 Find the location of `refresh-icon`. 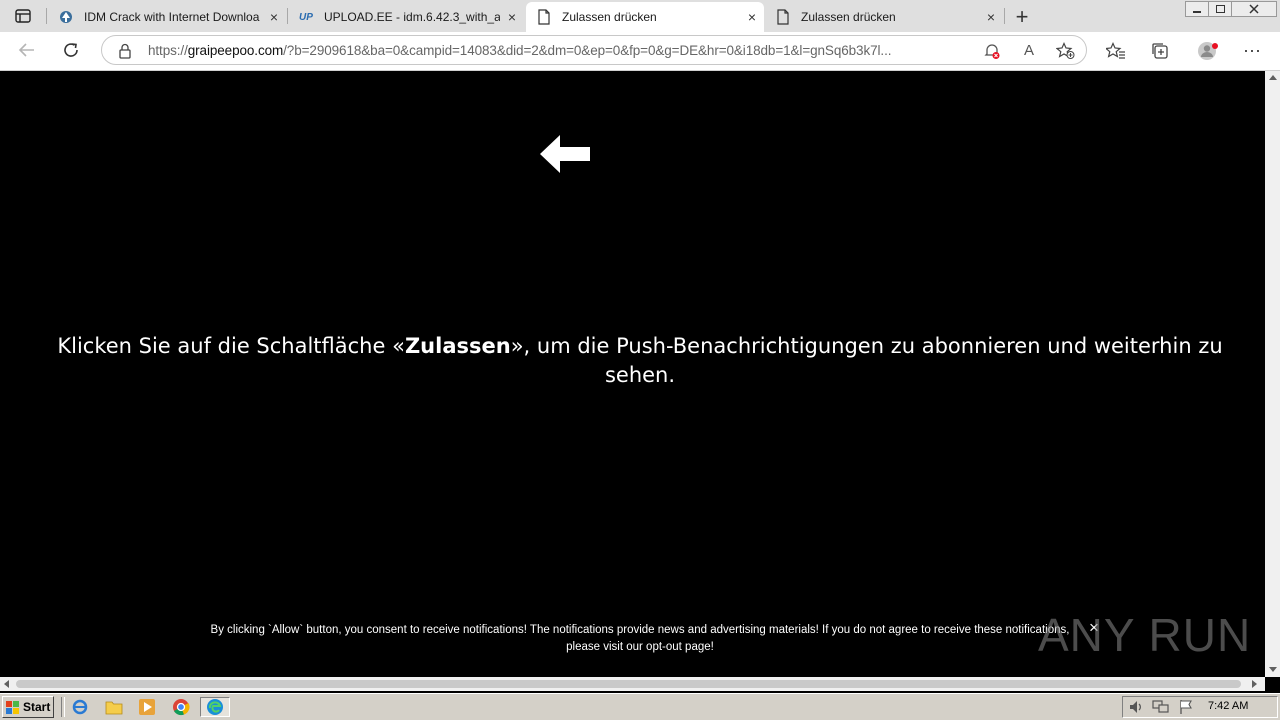

refresh-icon is located at coordinates (71, 50).